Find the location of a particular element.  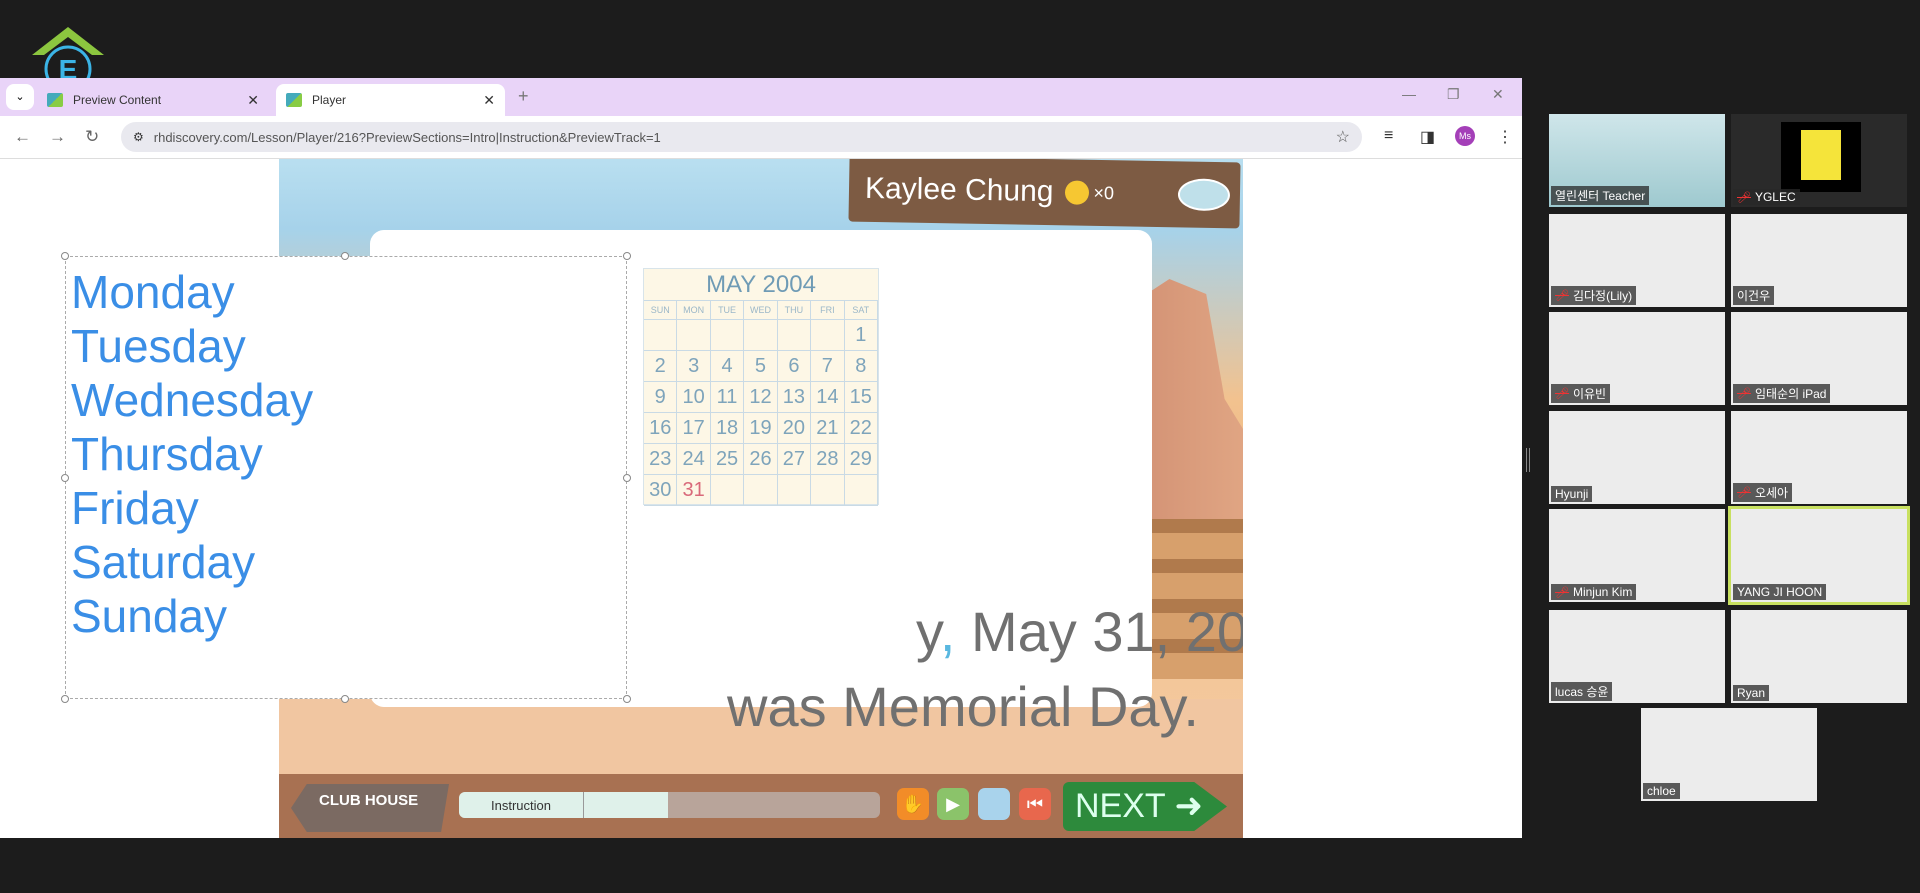

participant-tile: 🎤︎ 김다정(Lily) is located at coordinates (1637, 260).